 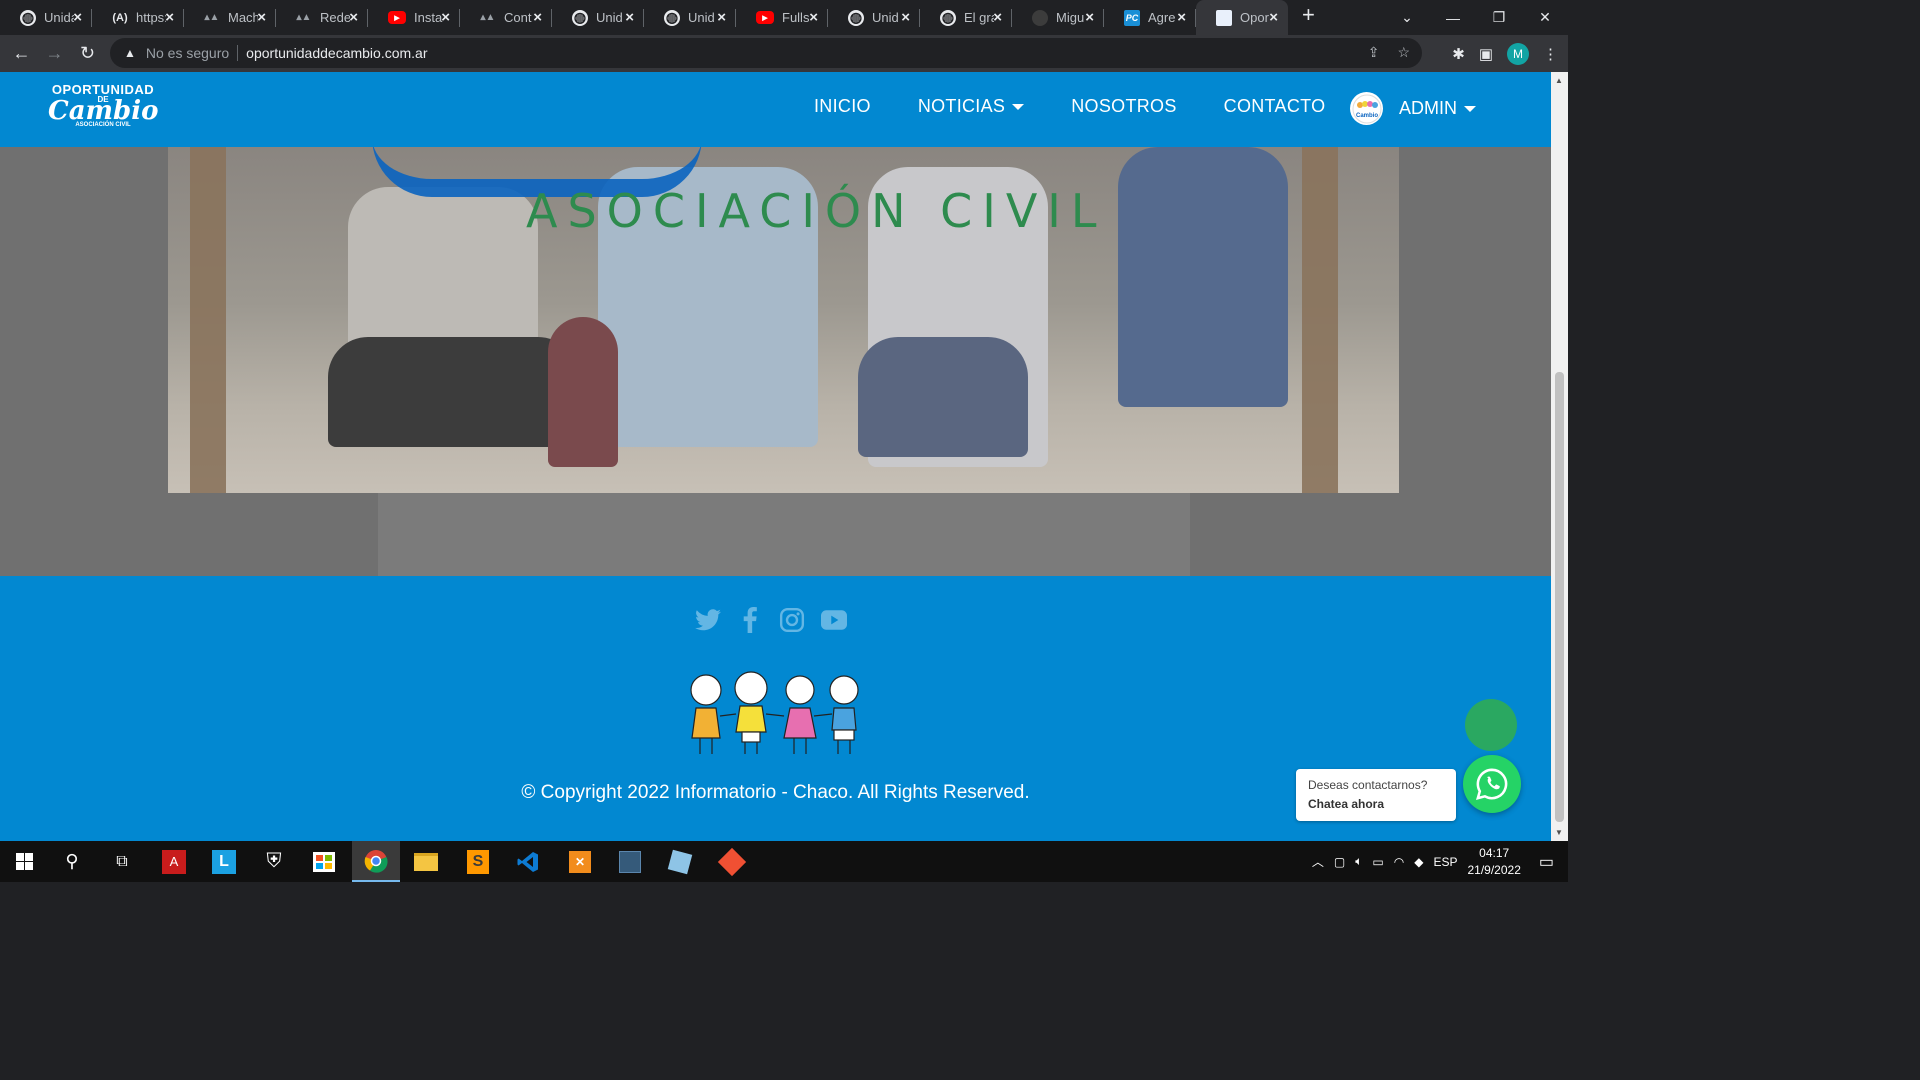 What do you see at coordinates (630, 861) in the screenshot?
I see `mysql-workbench-icon` at bounding box center [630, 861].